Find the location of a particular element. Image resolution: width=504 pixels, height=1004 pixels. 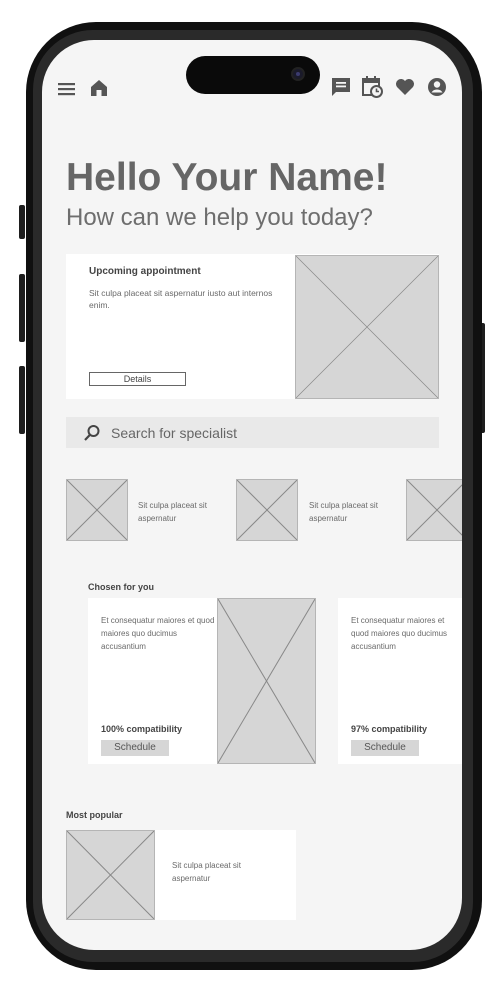

schedule-button-2: Schedule is located at coordinates (385, 748).